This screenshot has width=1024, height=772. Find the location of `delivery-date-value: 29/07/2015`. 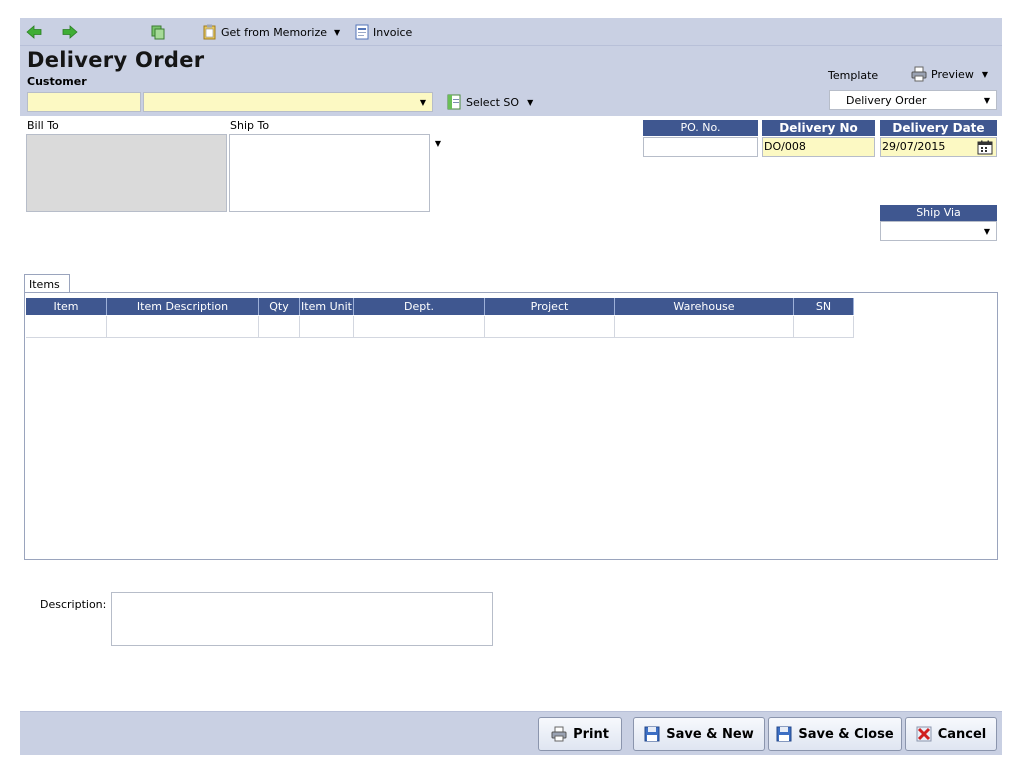

delivery-date-value: 29/07/2015 is located at coordinates (914, 146).